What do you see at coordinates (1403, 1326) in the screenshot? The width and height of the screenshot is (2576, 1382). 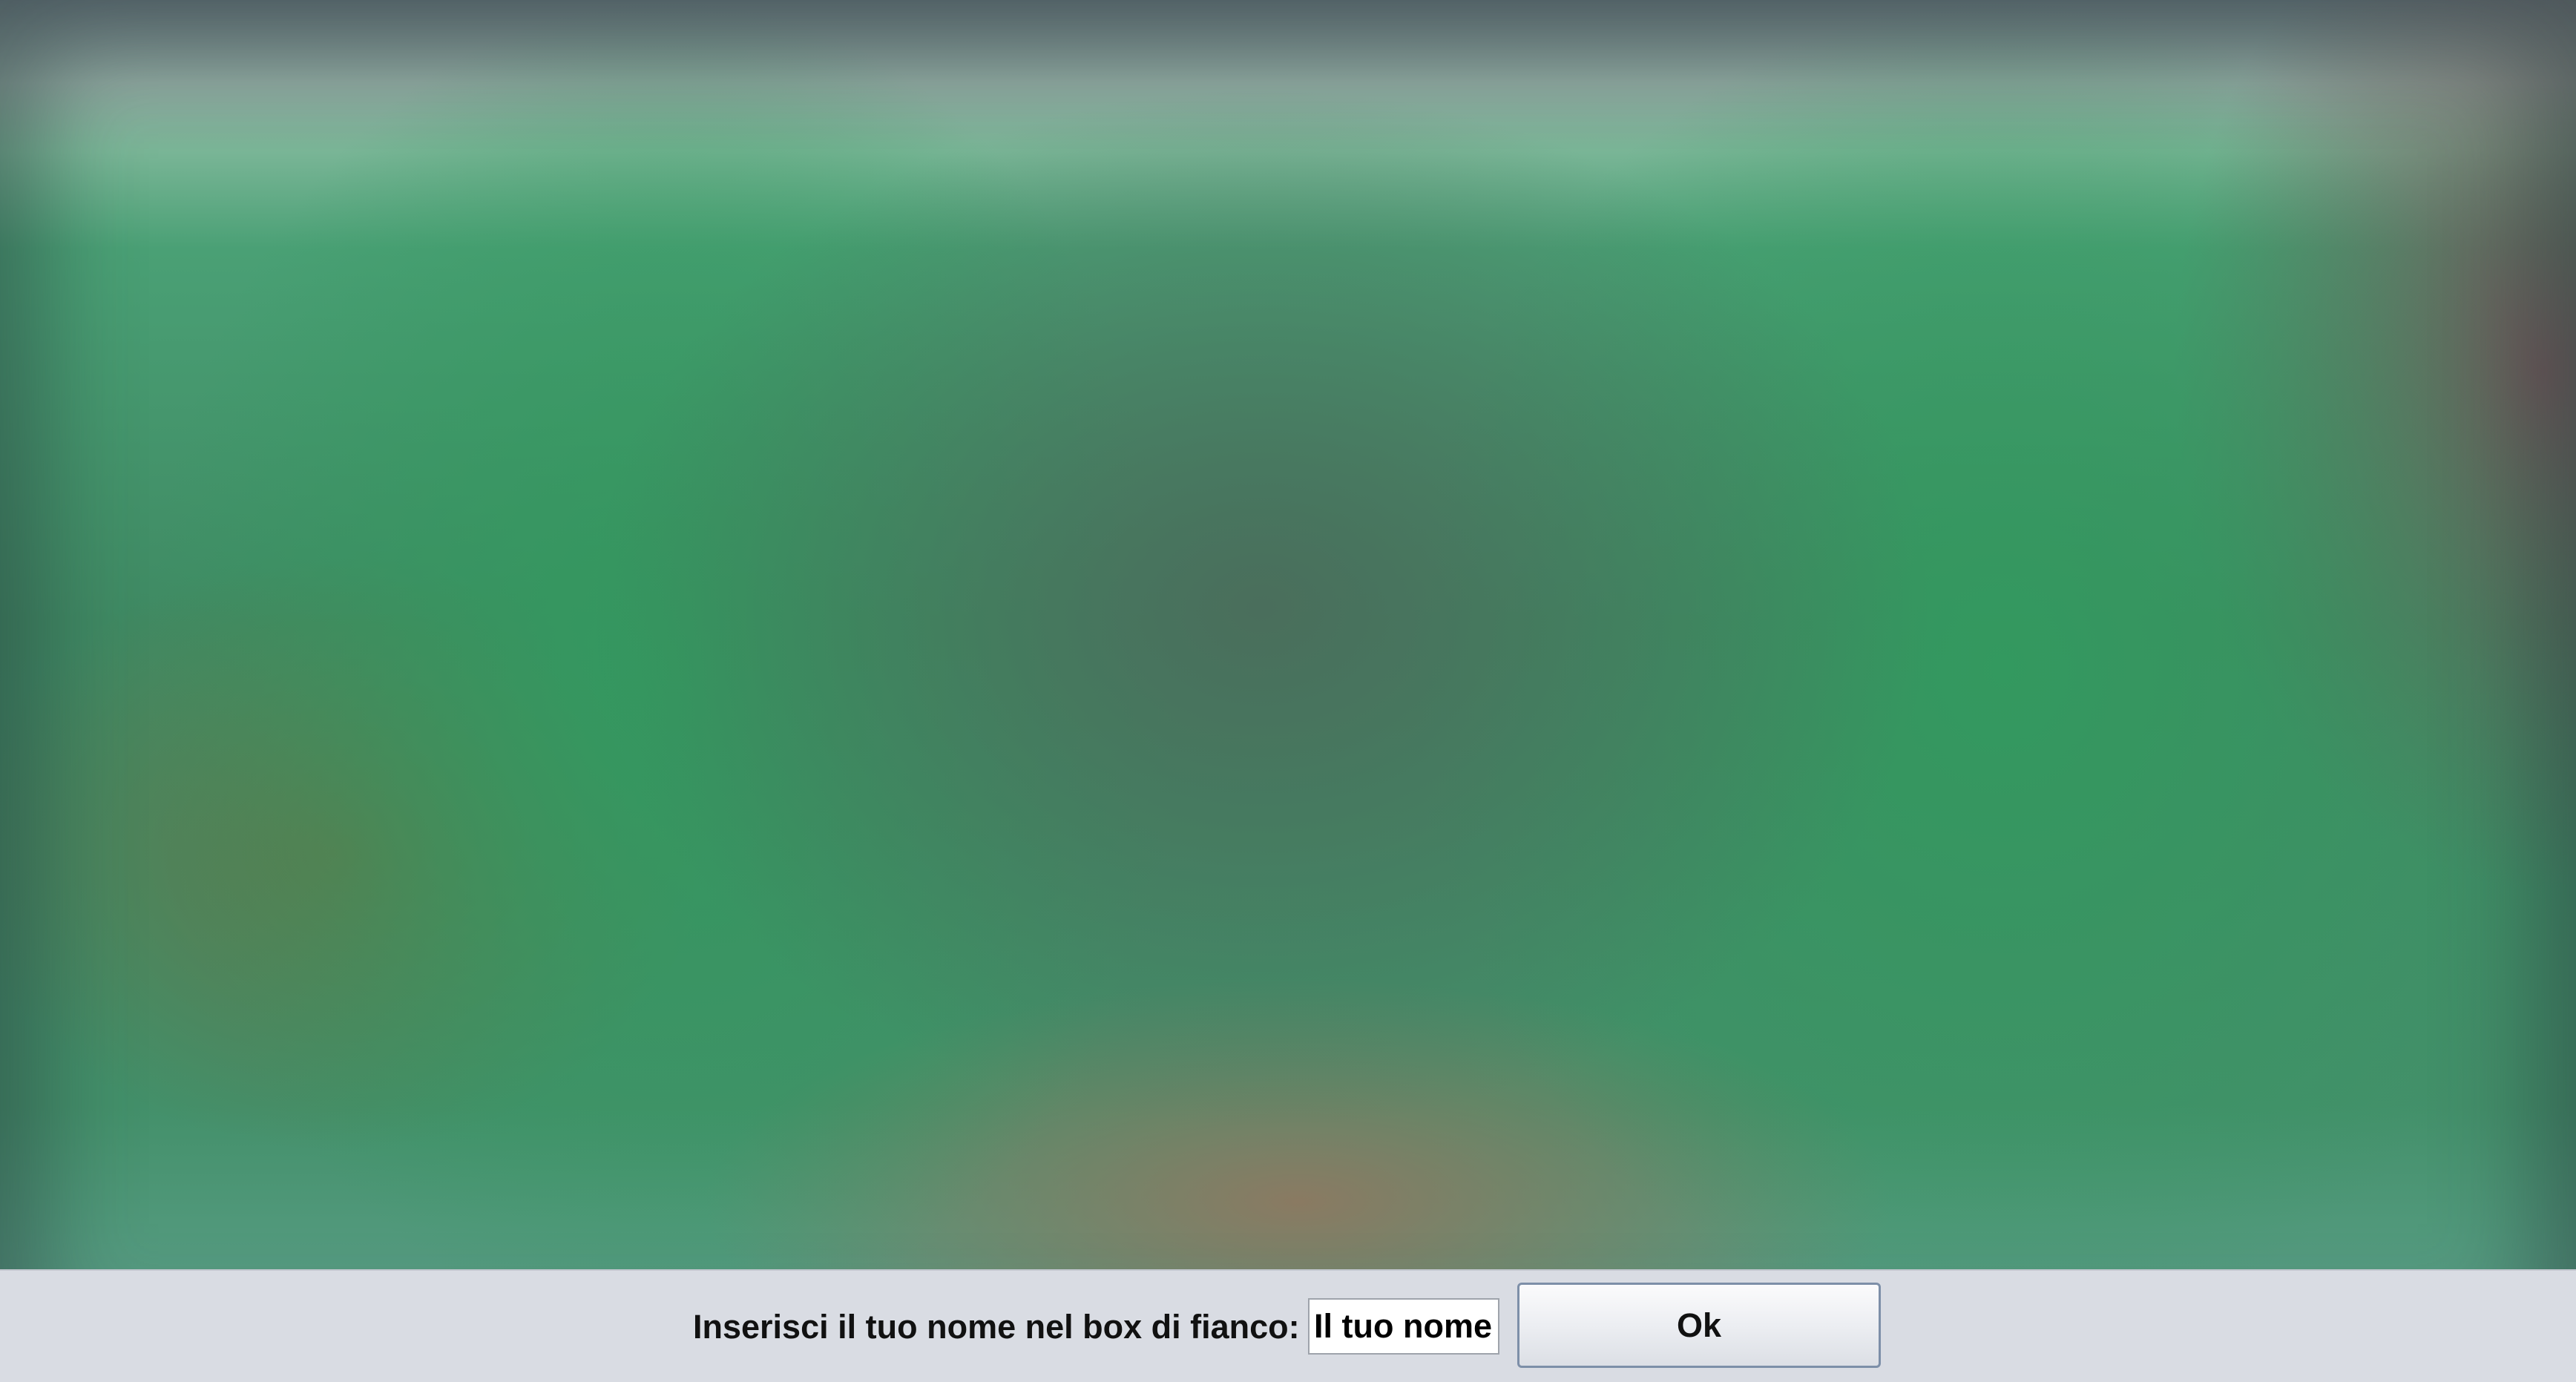 I see `name-input` at bounding box center [1403, 1326].